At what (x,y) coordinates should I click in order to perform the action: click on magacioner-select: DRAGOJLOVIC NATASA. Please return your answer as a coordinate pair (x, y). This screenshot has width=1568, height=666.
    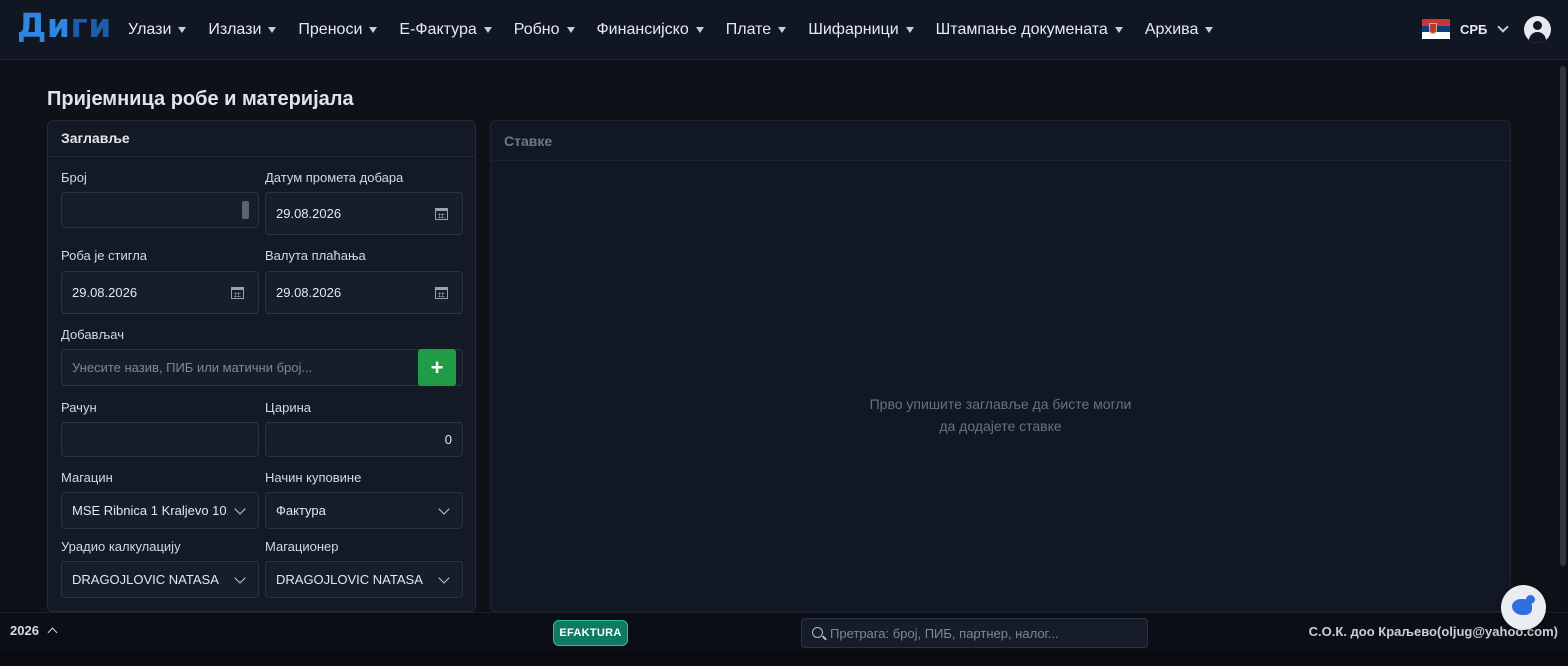
    Looking at the image, I should click on (364, 579).